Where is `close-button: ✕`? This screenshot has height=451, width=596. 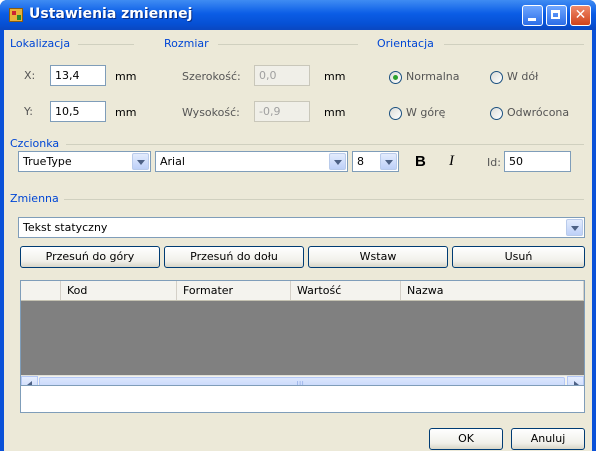
close-button: ✕ is located at coordinates (580, 15).